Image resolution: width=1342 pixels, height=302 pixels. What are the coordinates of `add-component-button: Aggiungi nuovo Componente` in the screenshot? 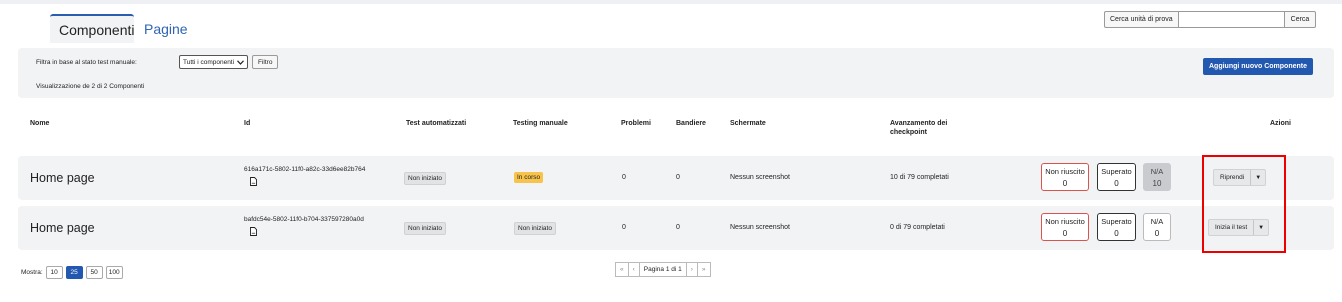 It's located at (1258, 66).